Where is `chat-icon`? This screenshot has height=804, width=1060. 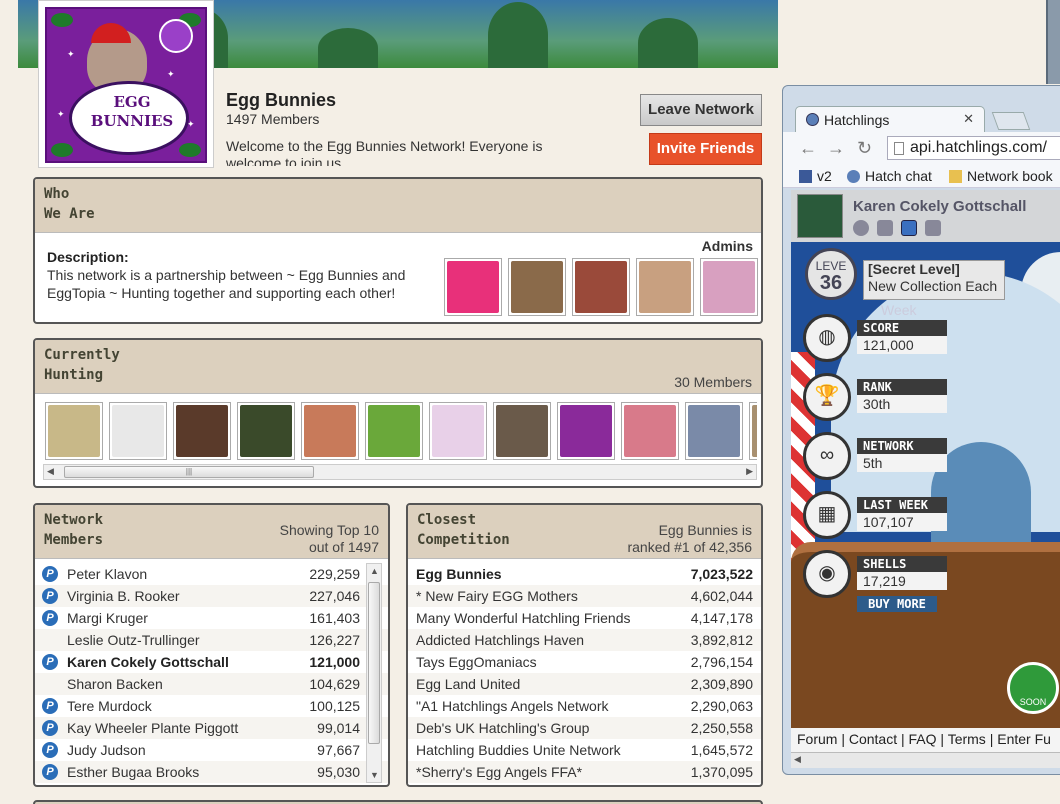 chat-icon is located at coordinates (885, 228).